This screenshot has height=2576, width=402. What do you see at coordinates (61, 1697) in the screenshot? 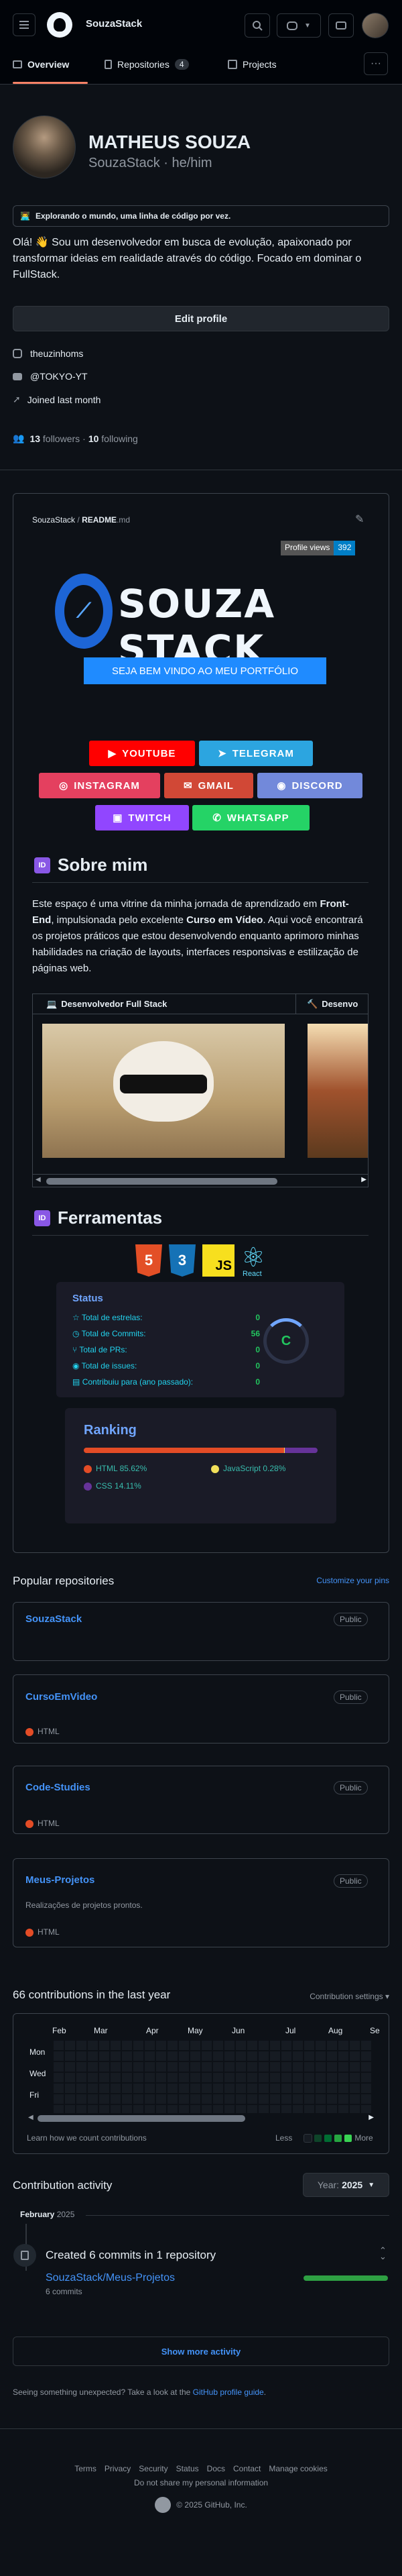
I see `repo-name-2: CursoEmVideo` at bounding box center [61, 1697].